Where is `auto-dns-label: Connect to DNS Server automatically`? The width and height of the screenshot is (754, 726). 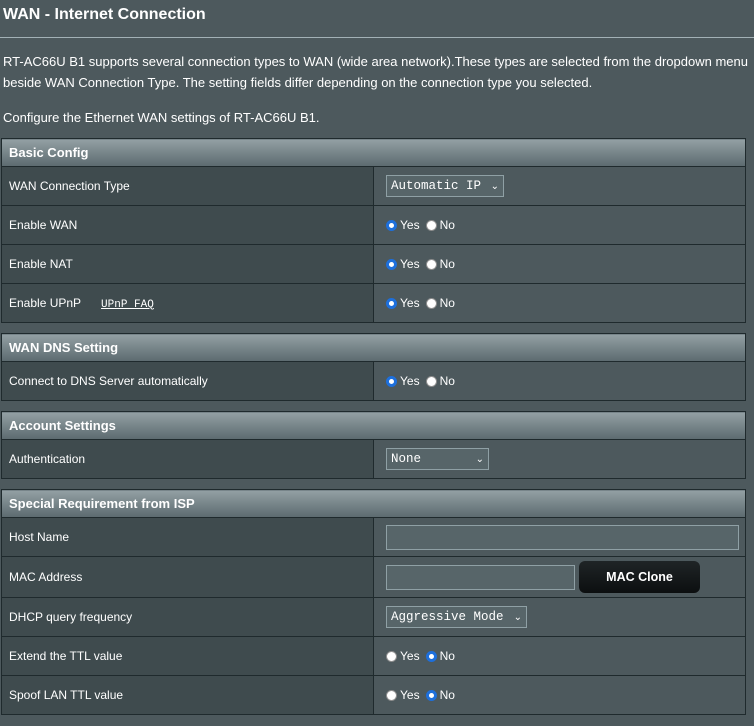
auto-dns-label: Connect to DNS Server automatically is located at coordinates (187, 381).